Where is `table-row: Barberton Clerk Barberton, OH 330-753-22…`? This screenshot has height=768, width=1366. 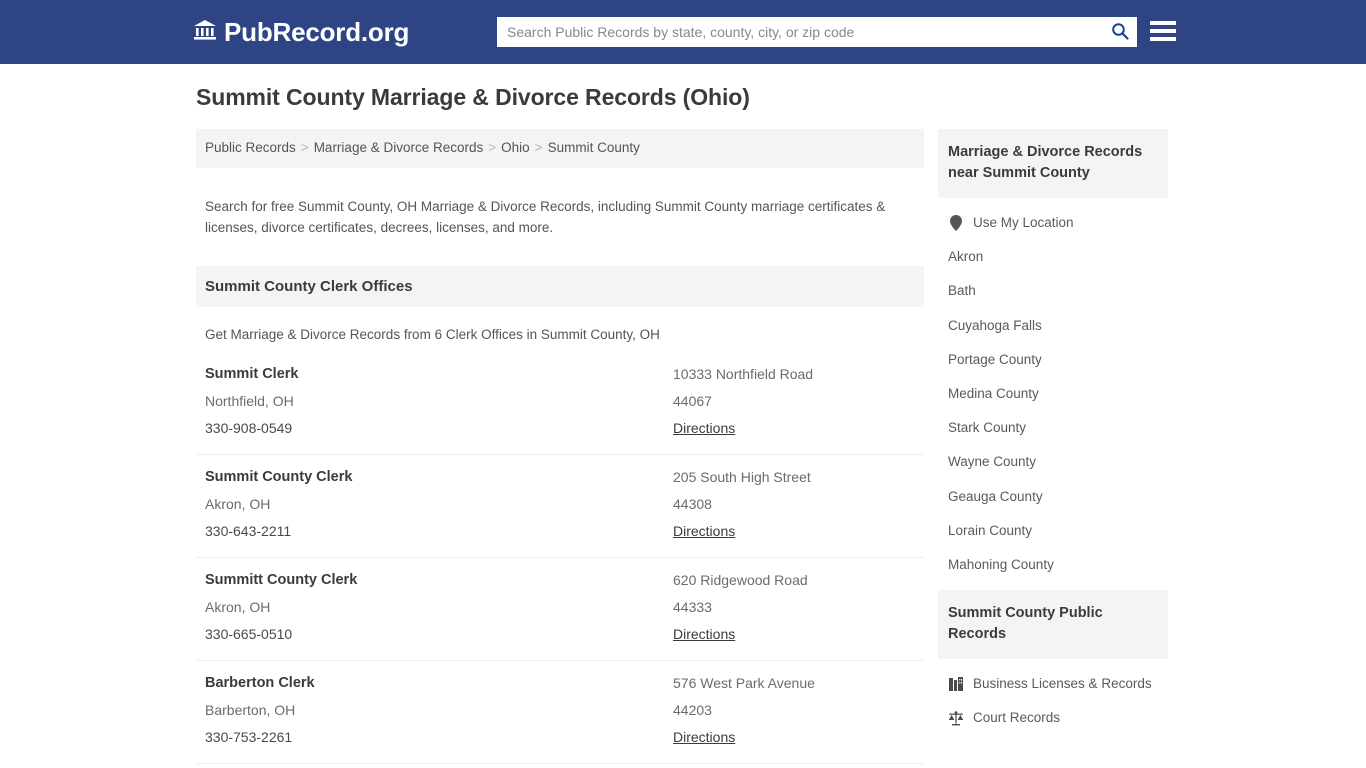 table-row: Barberton Clerk Barberton, OH 330-753-22… is located at coordinates (560, 713).